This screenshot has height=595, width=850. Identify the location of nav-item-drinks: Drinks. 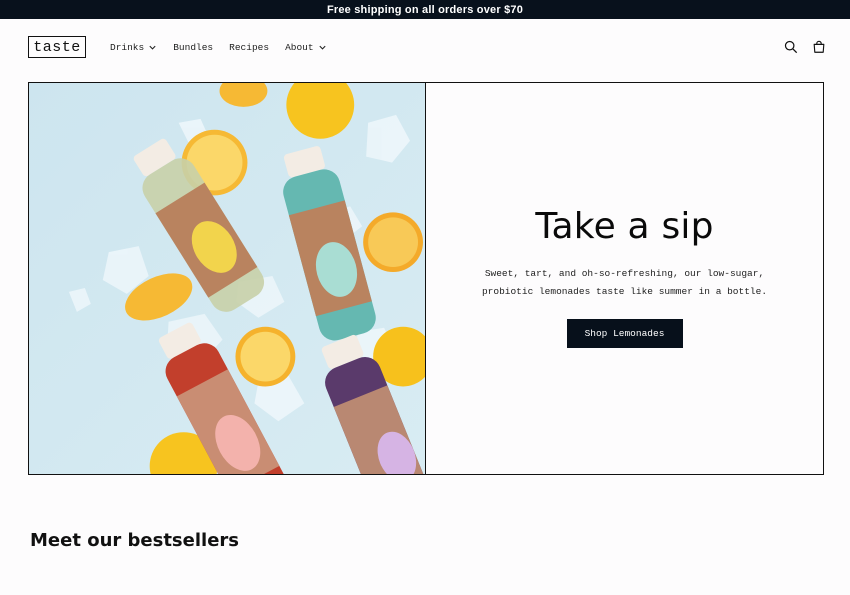
(133, 47).